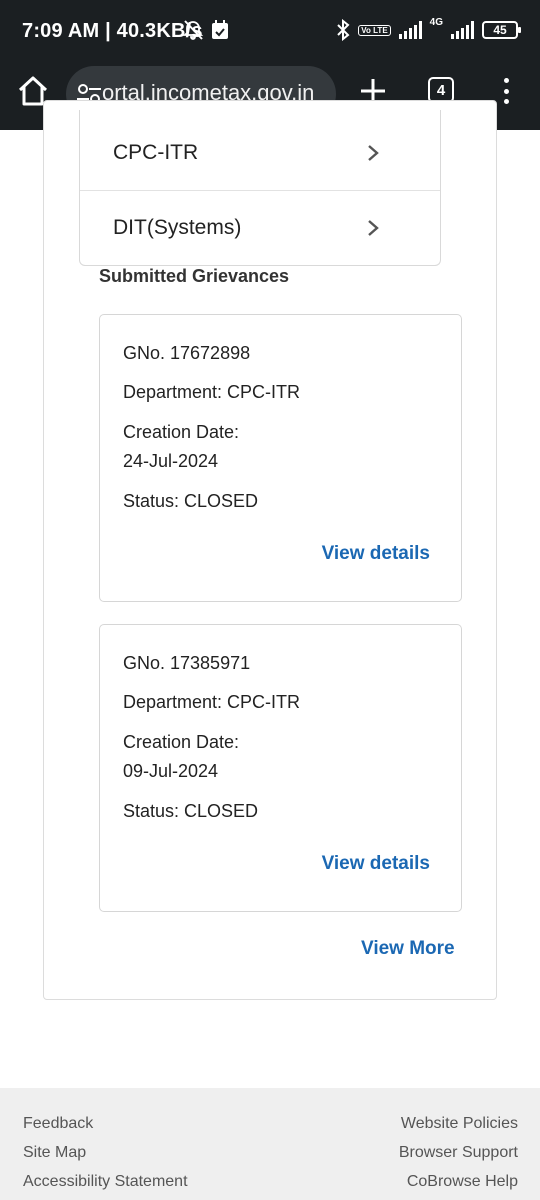 The width and height of the screenshot is (540, 1200). What do you see at coordinates (171, 771) in the screenshot?
I see `creation-date-value: 09-Jul-2024` at bounding box center [171, 771].